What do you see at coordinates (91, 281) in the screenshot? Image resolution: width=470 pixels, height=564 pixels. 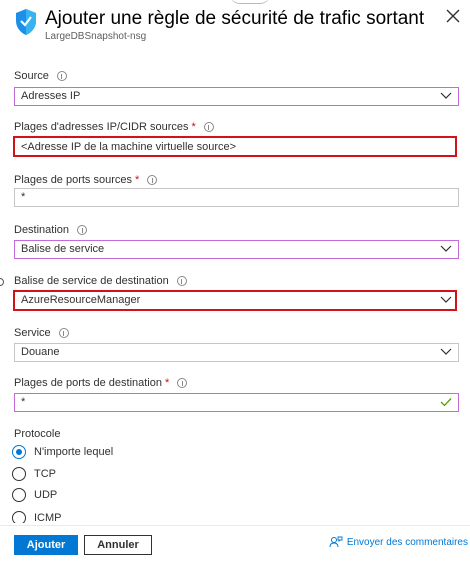 I see `dest-tag-label: Balise de service de destination` at bounding box center [91, 281].